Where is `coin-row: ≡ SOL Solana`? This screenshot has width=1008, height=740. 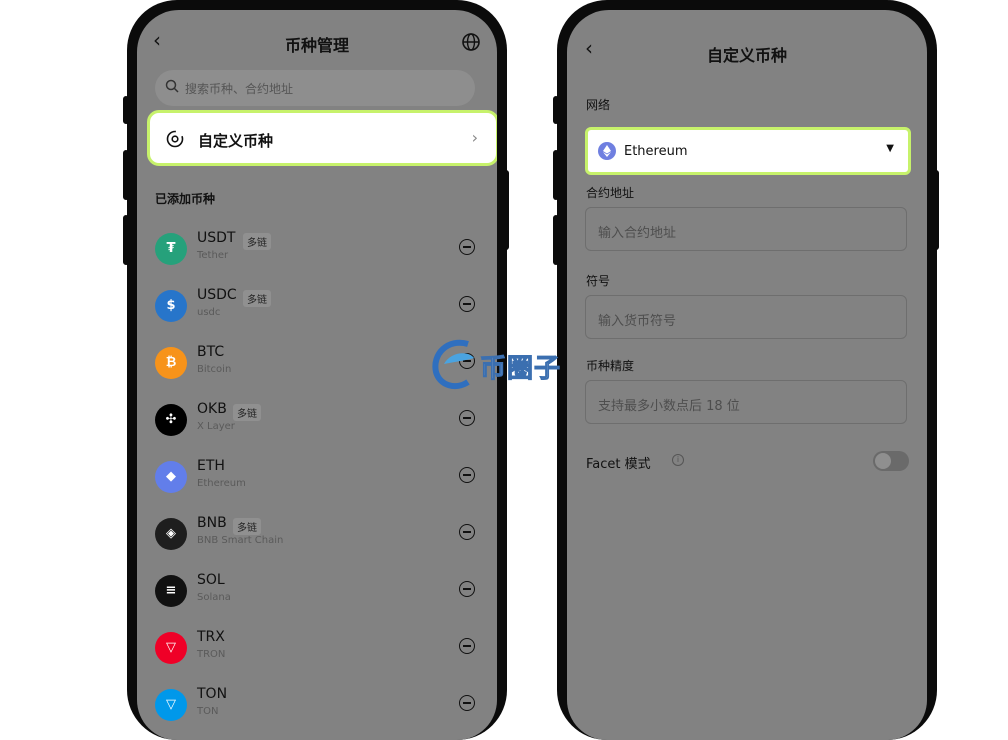
coin-row: ≡ SOL Solana is located at coordinates (325, 592).